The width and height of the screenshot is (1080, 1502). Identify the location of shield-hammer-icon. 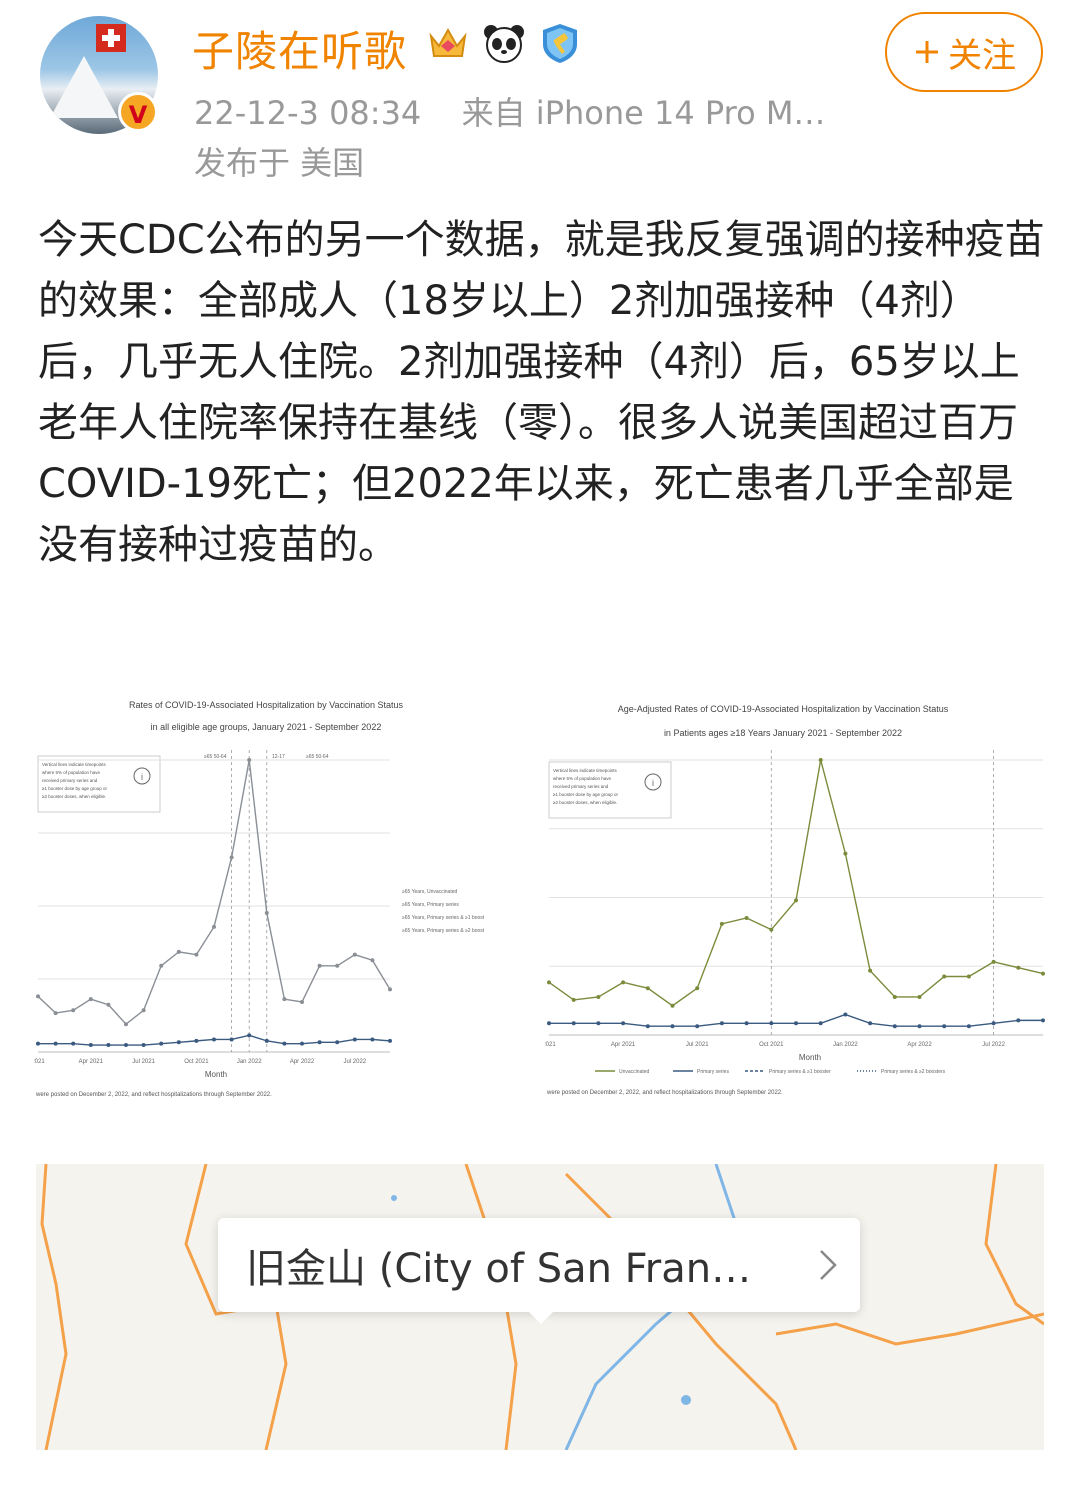
(560, 43).